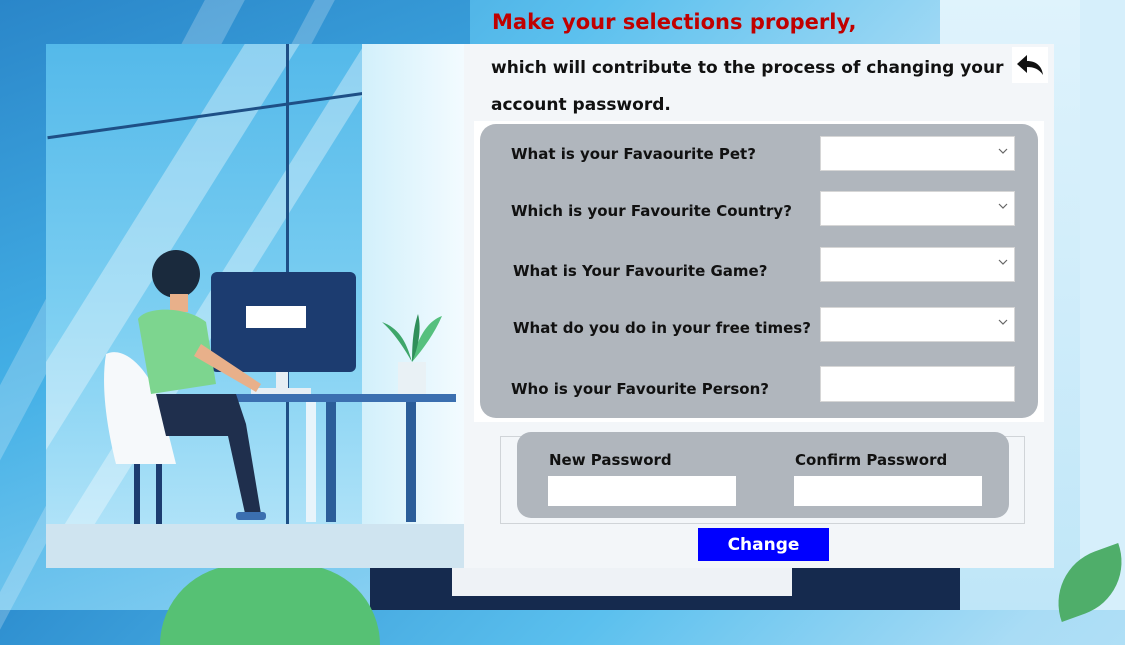 This screenshot has height=645, width=1125. Describe the element at coordinates (917, 324) in the screenshot. I see `free-time-select` at that location.